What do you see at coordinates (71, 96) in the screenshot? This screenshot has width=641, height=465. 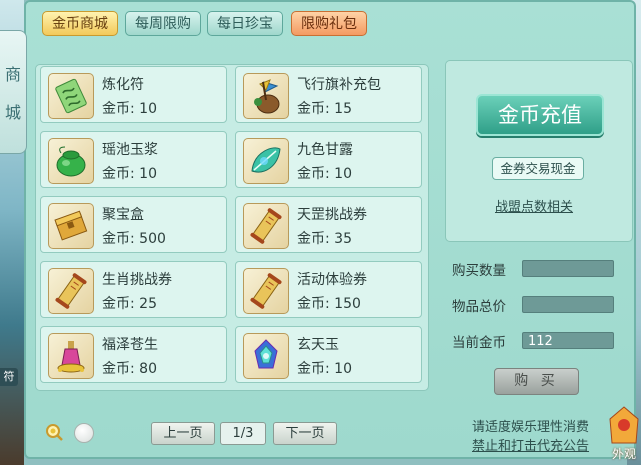 I see `talisman-icon` at bounding box center [71, 96].